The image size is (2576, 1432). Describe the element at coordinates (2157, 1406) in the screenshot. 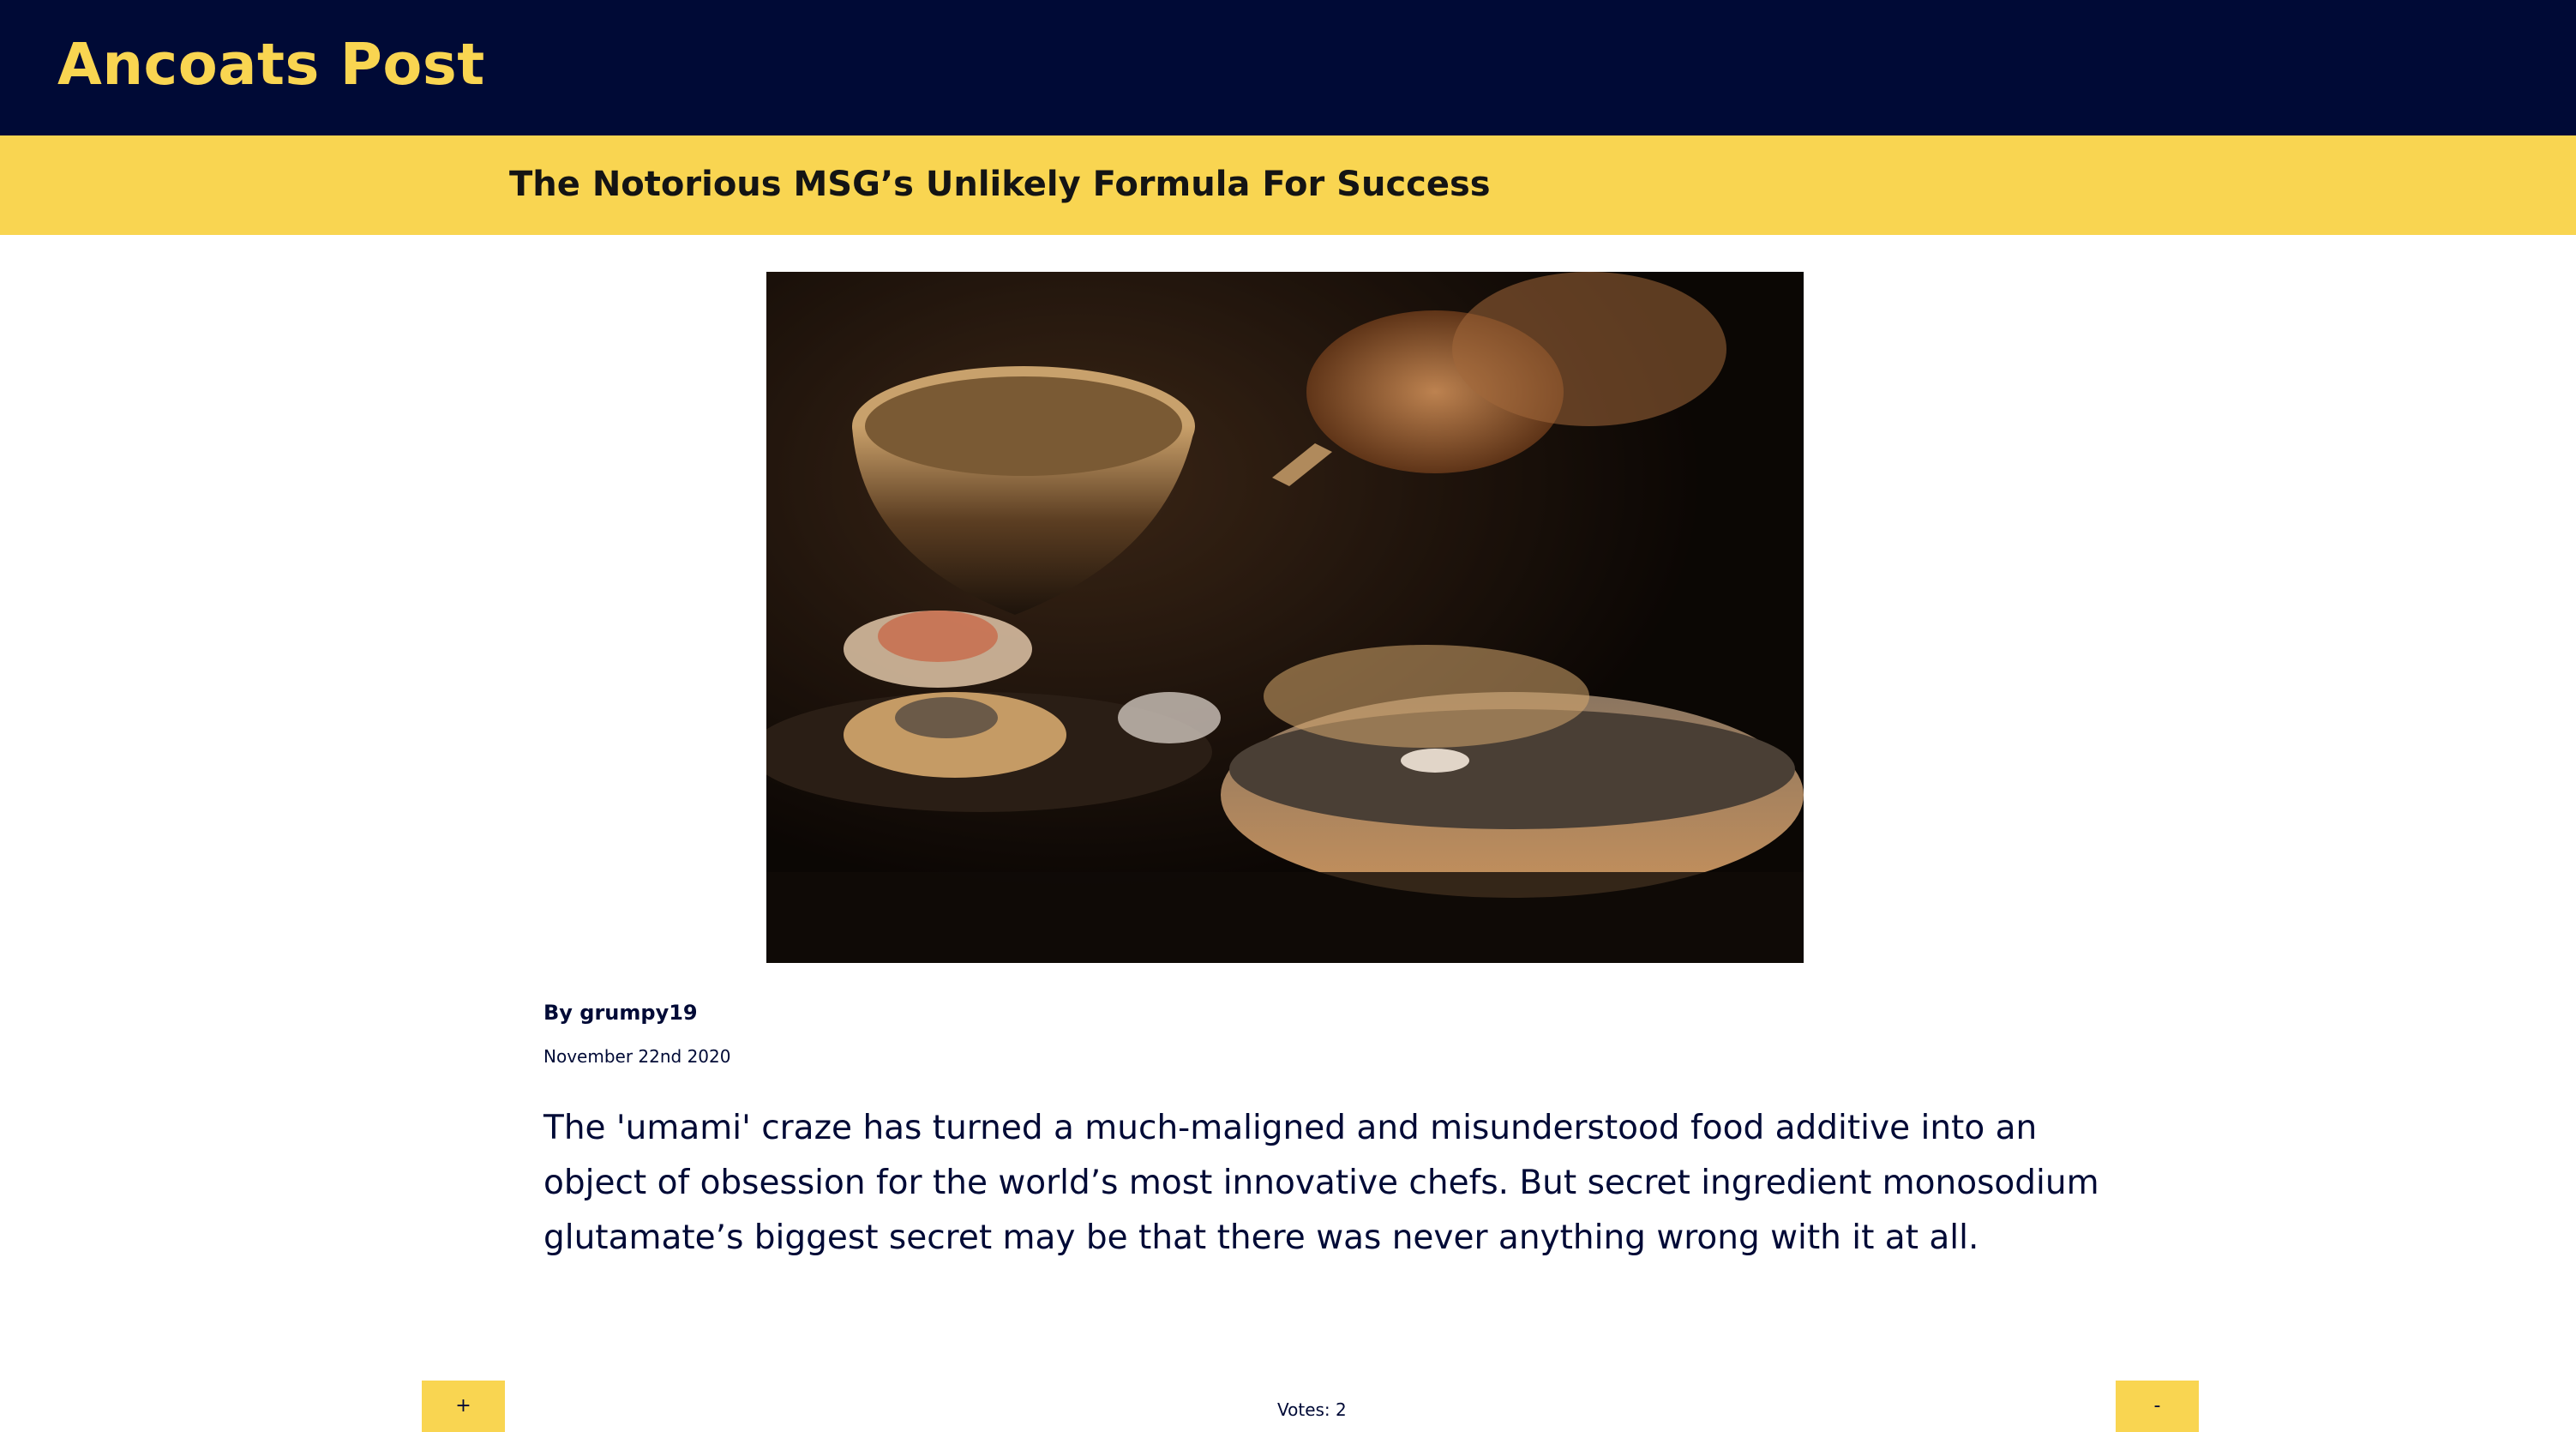

I see `downvote-button: -` at that location.